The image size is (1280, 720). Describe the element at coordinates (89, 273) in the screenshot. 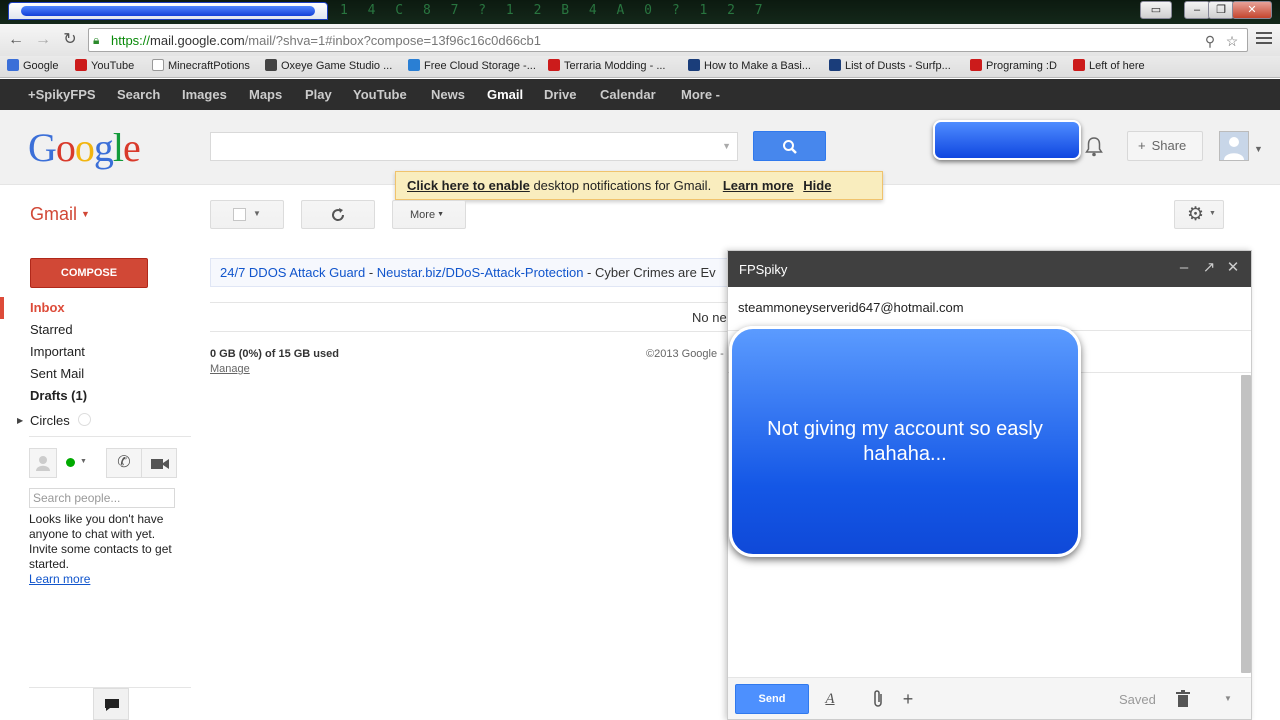

I see `compose-button: COMPOSE` at that location.